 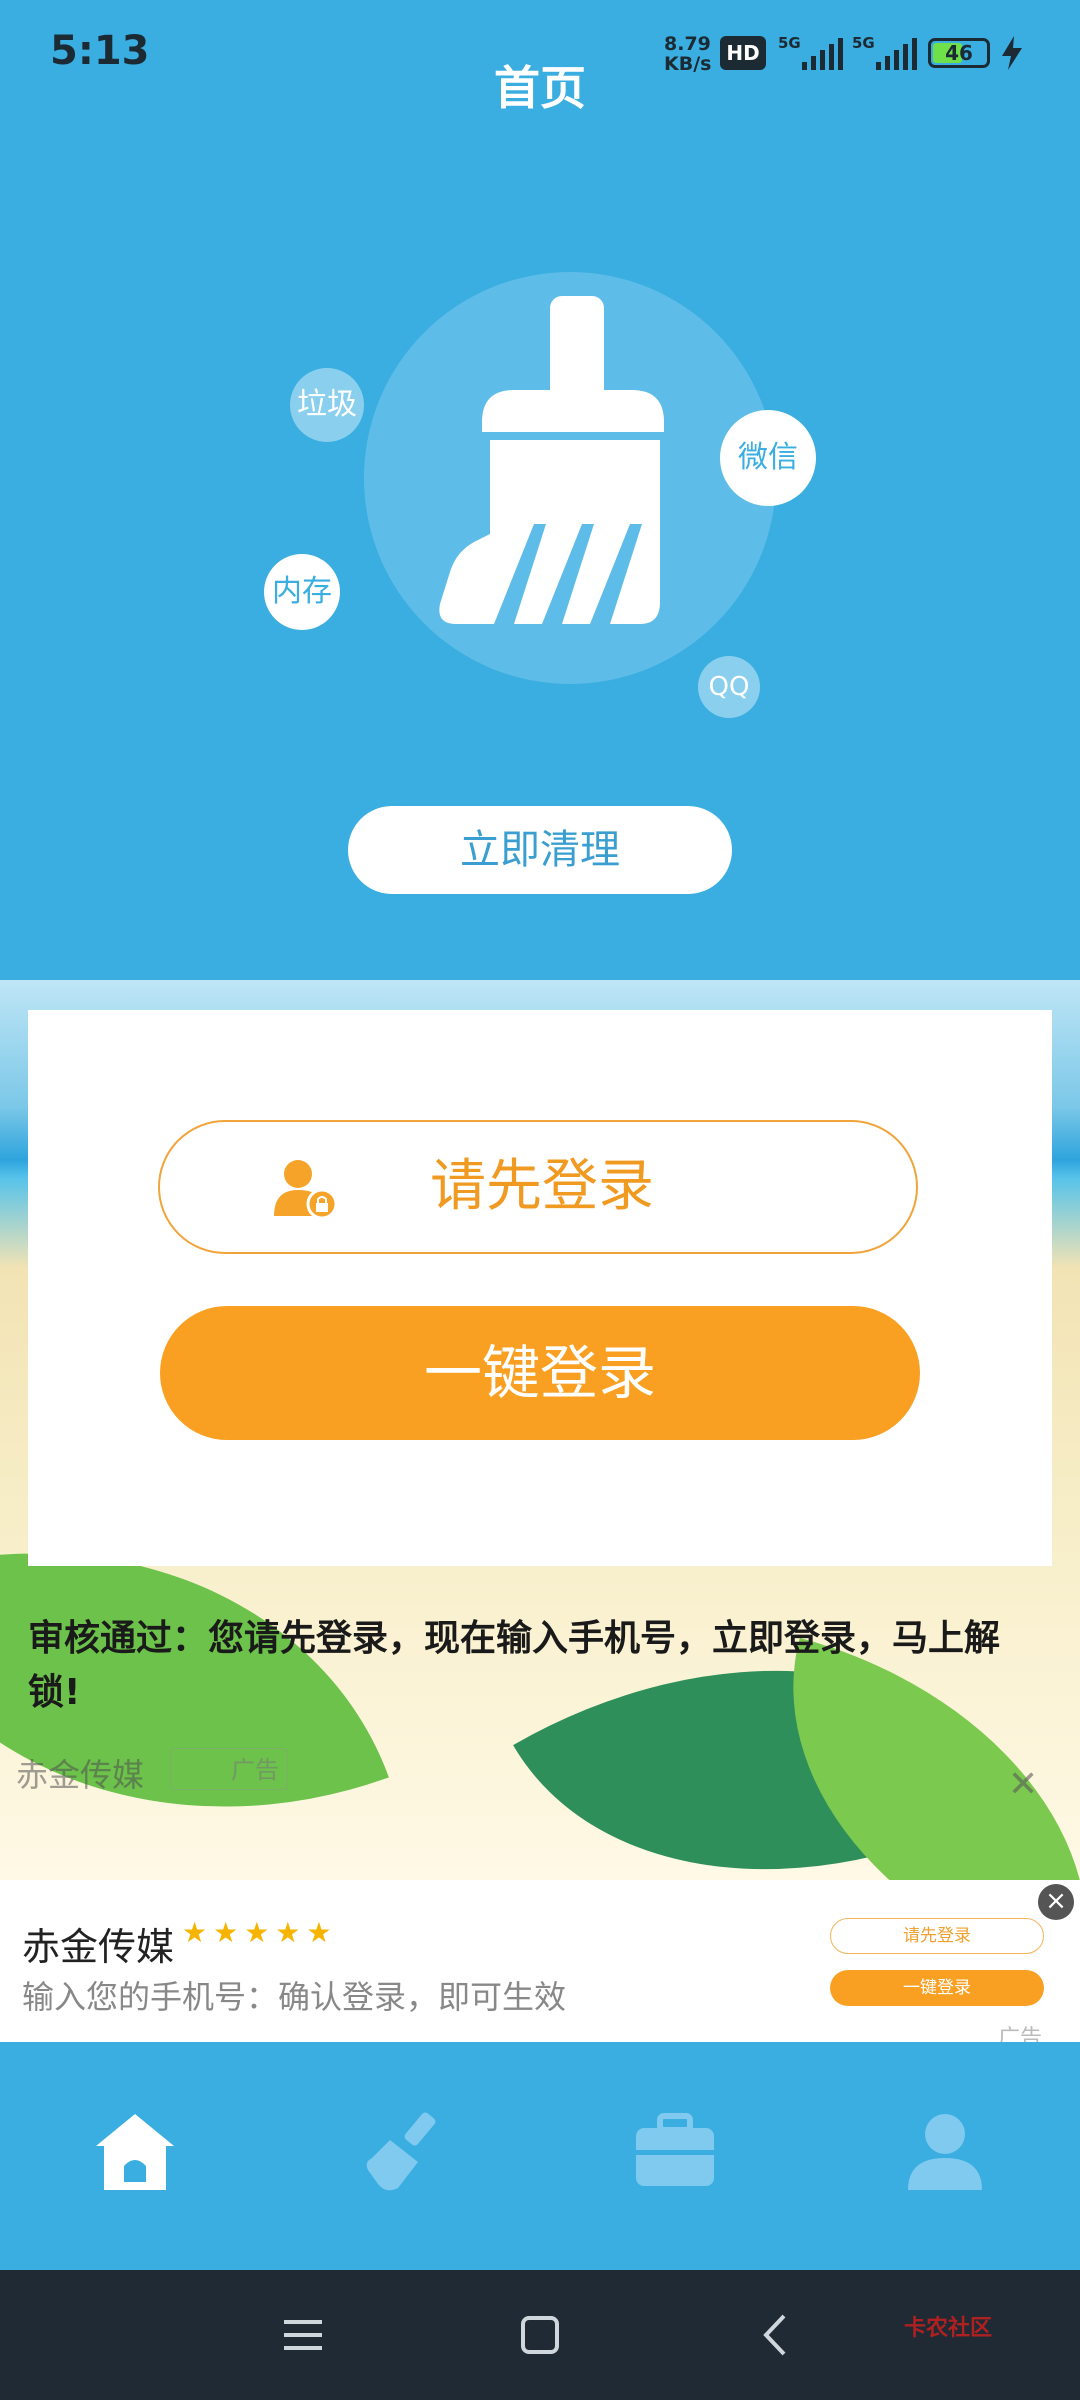 I want to click on ad-description: 审核通过：您请先登录，现在输入手机号，立即登录，马上解锁!, so click(x=514, y=1665).